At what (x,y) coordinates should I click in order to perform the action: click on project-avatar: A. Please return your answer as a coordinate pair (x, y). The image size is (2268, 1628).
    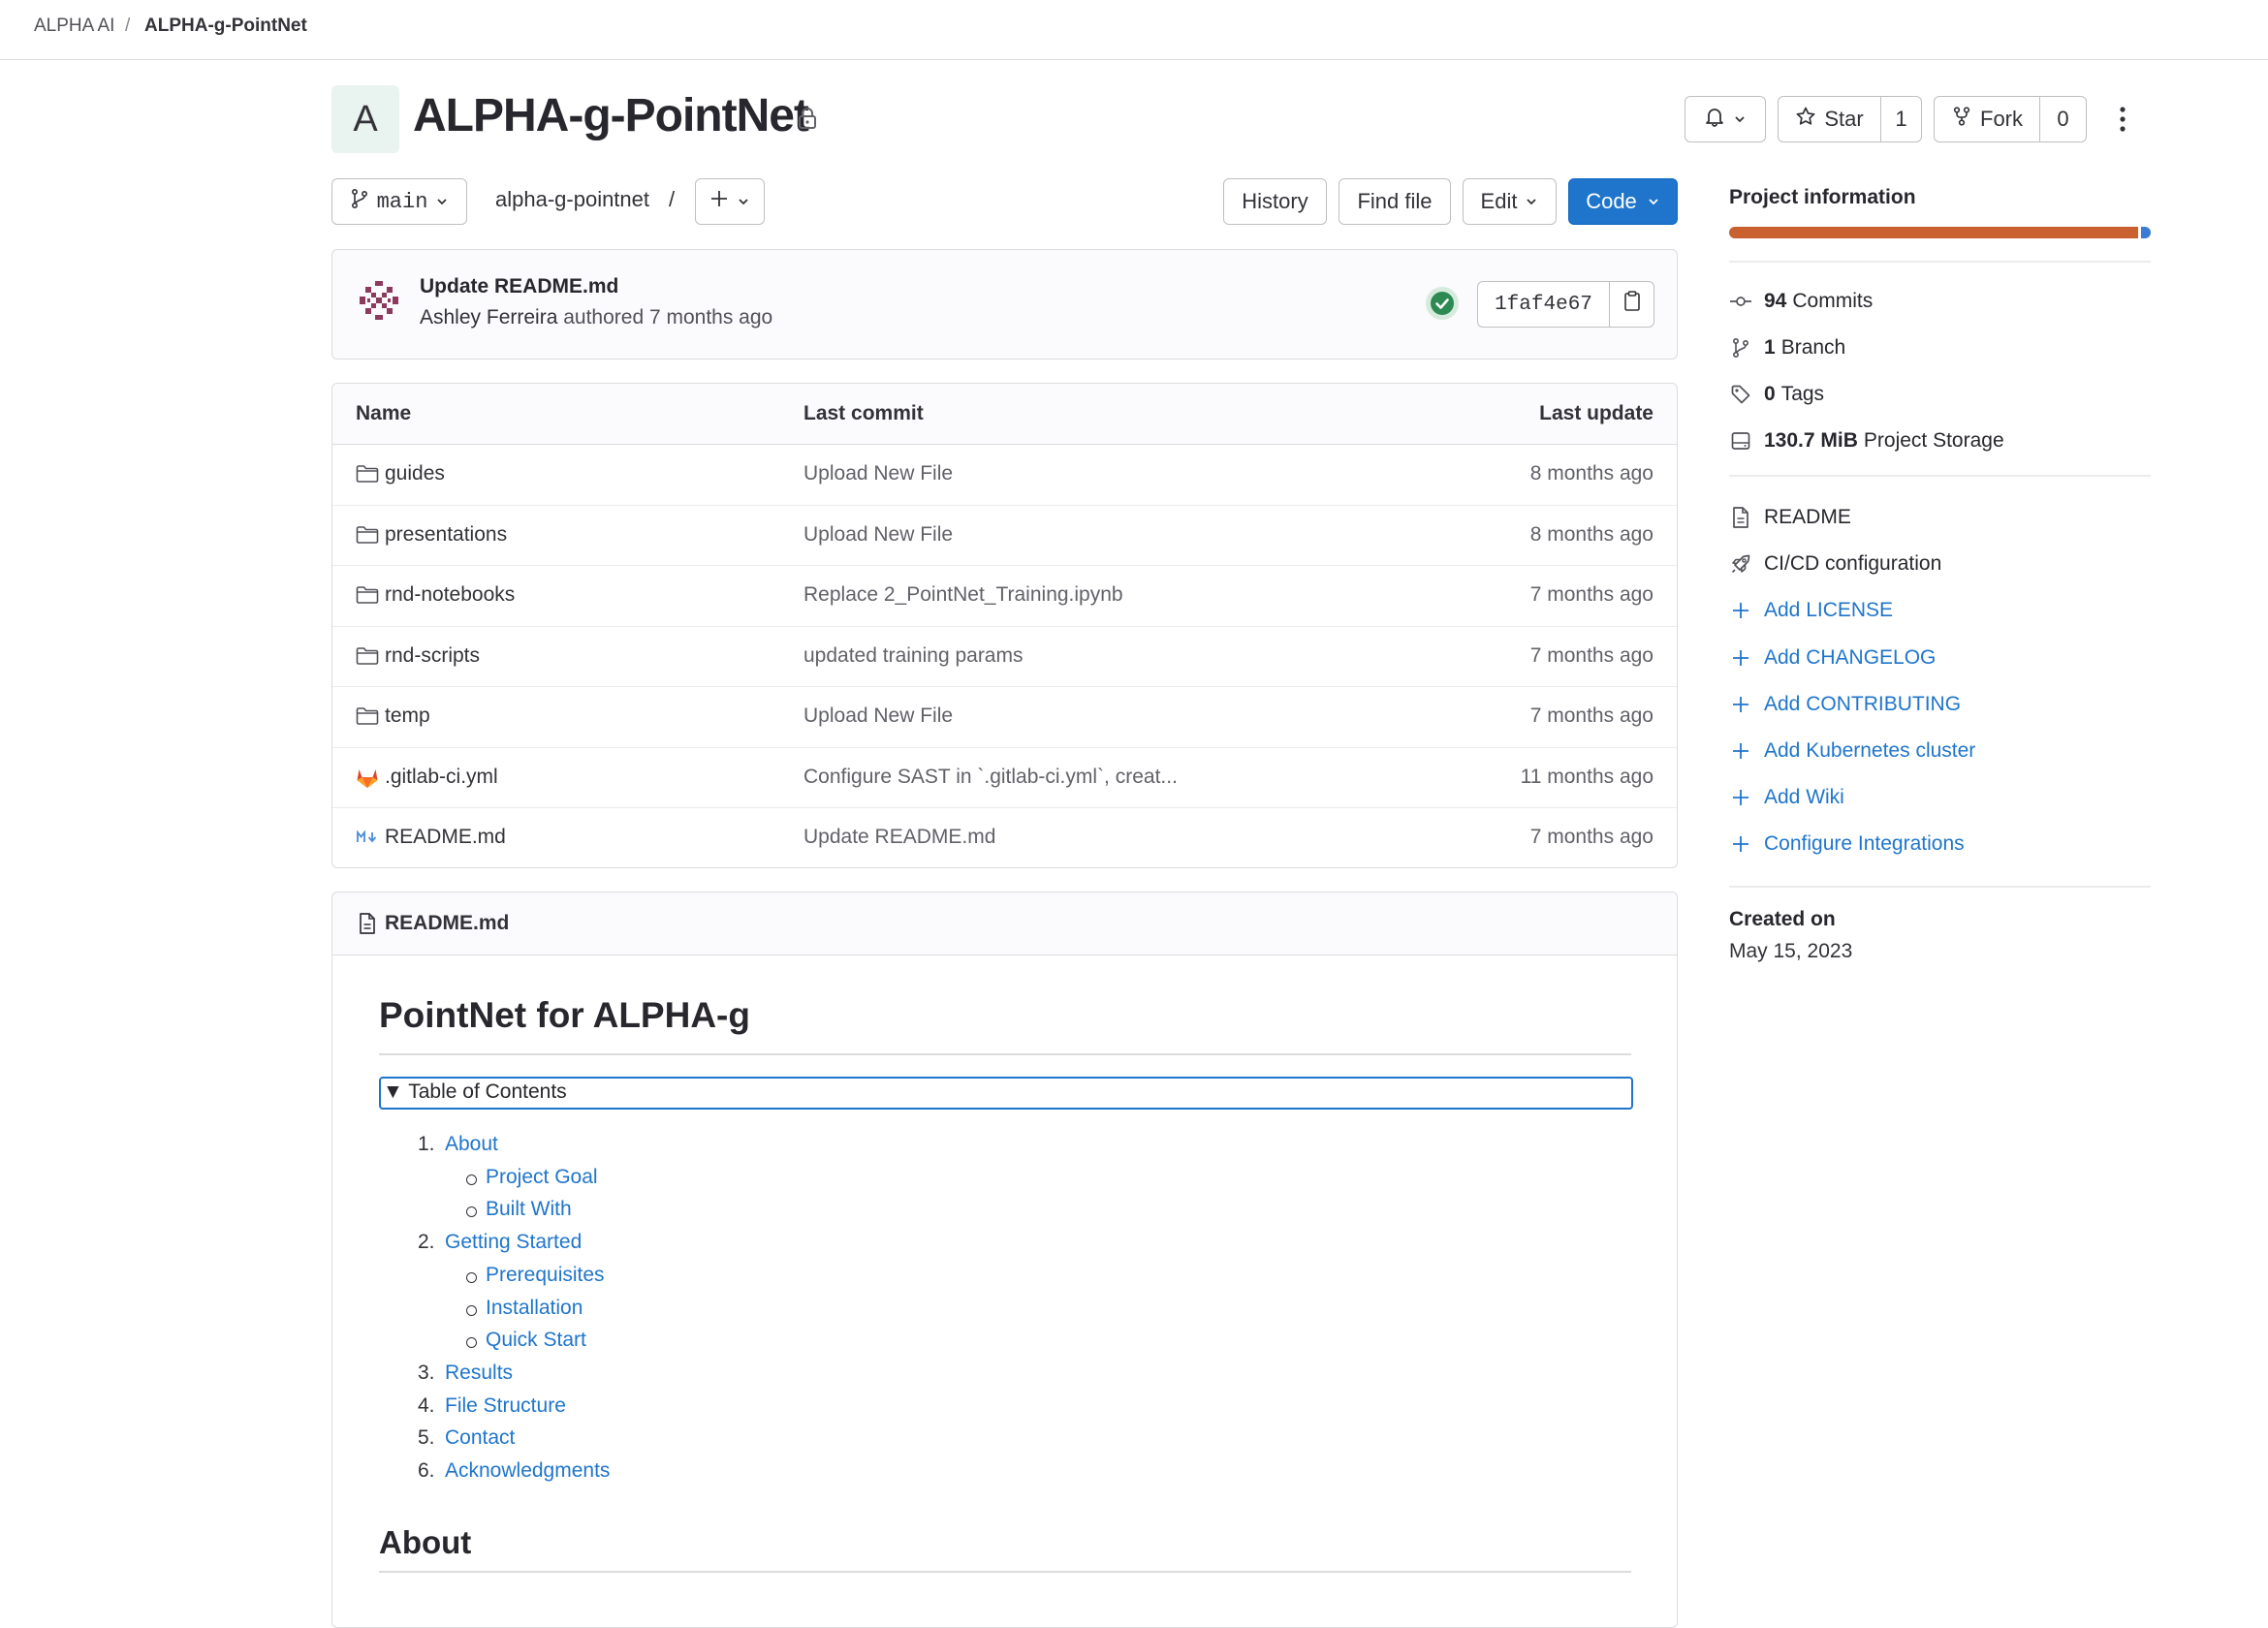
    Looking at the image, I should click on (365, 119).